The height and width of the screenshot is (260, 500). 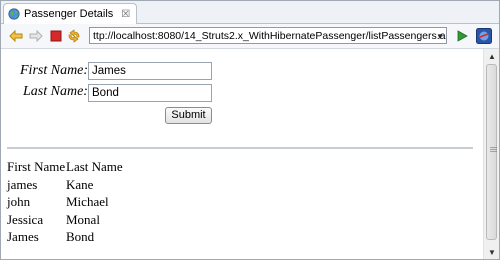 I want to click on scroll-up-icon: ▲, so click(x=491, y=56).